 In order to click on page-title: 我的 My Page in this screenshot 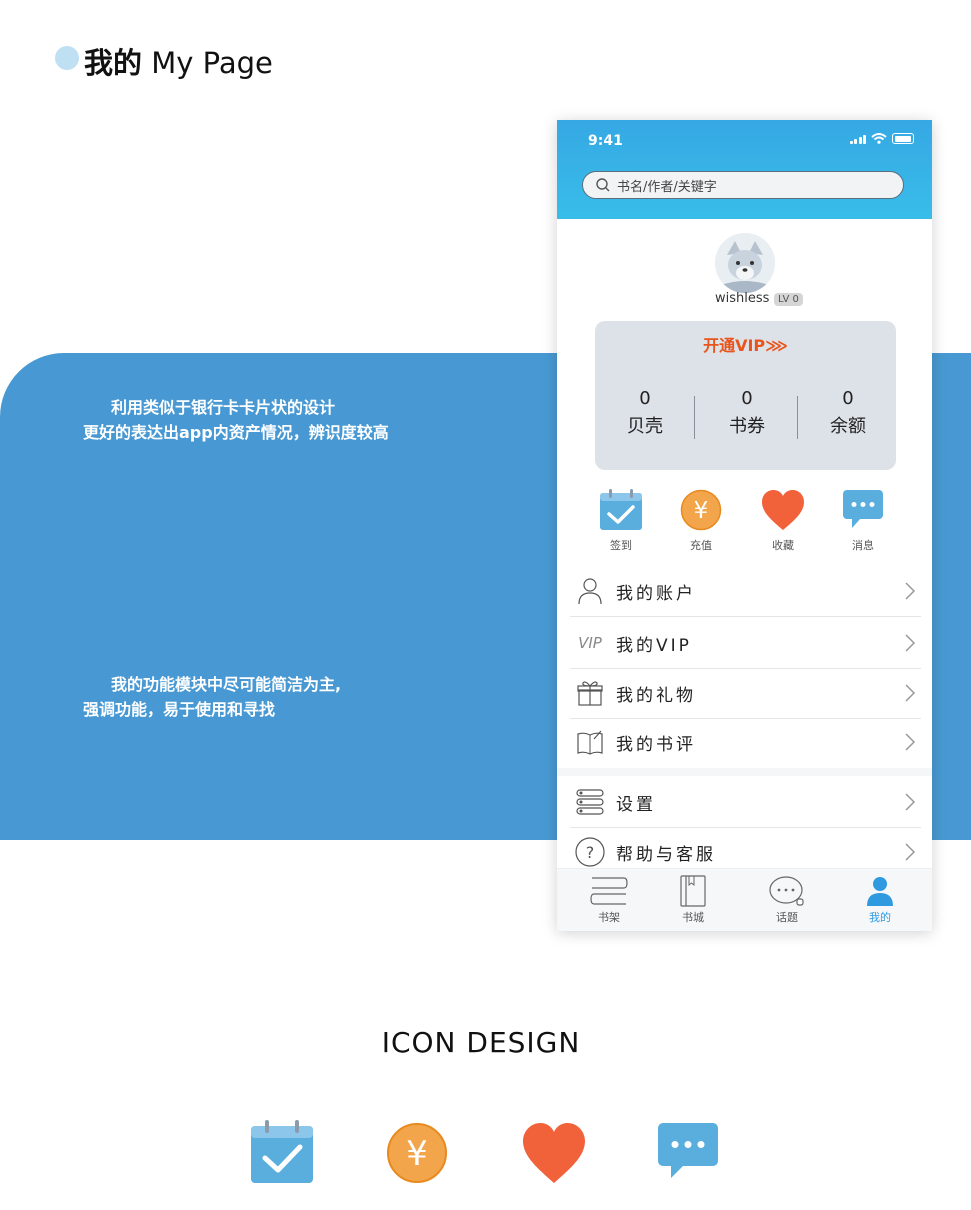, I will do `click(178, 61)`.